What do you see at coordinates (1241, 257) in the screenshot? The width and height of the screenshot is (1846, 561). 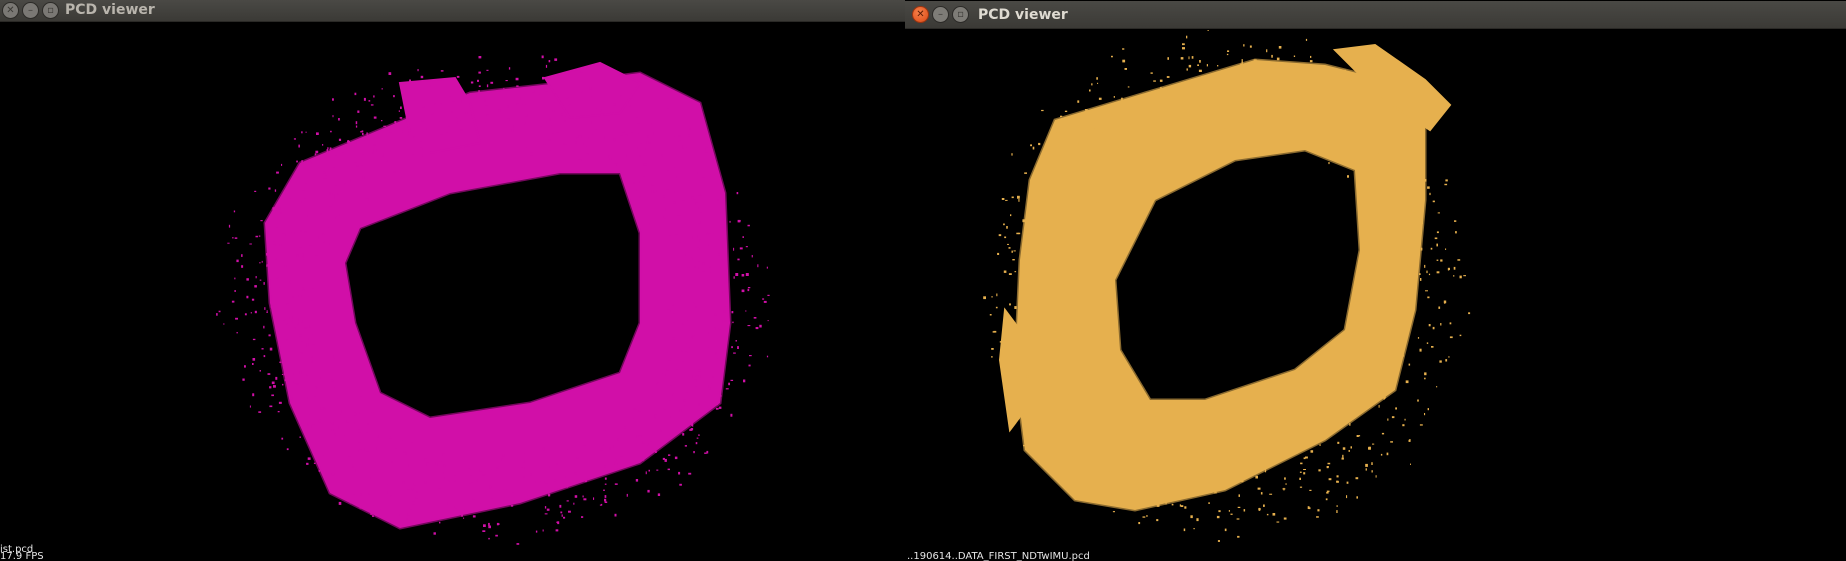 I see `point-cloud-holes` at bounding box center [1241, 257].